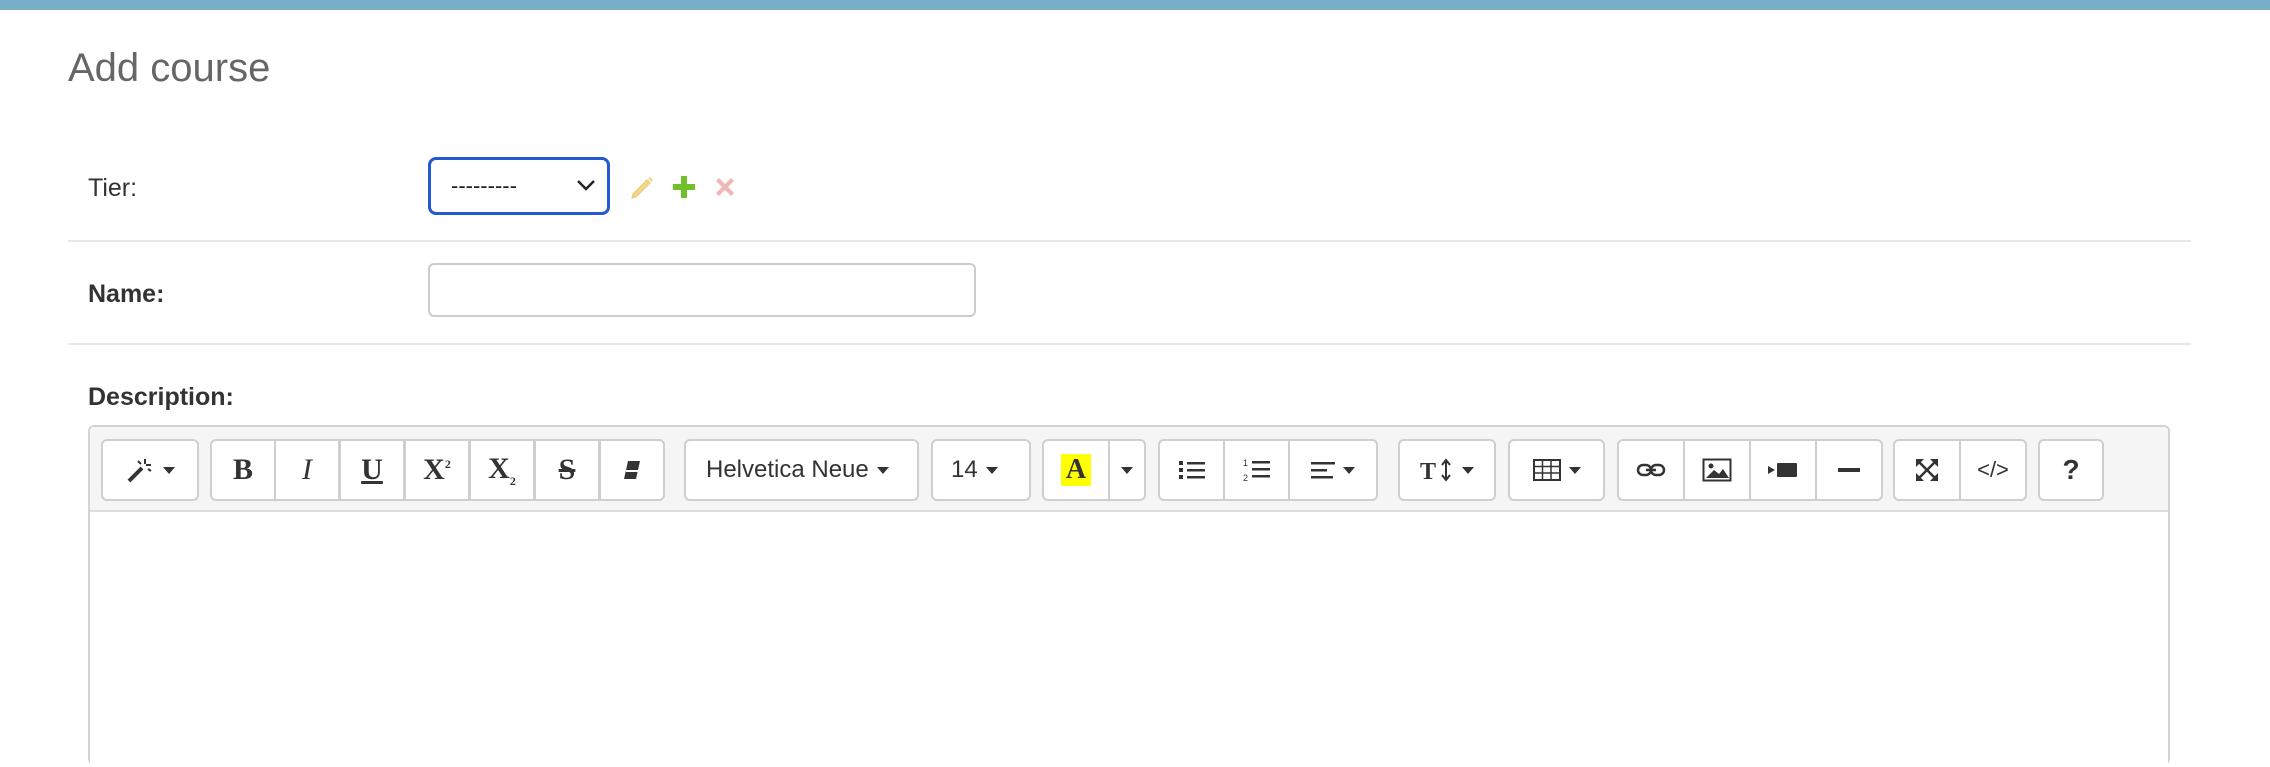 This screenshot has height=767, width=2270. Describe the element at coordinates (1323, 470) in the screenshot. I see `align-left-icon` at that location.